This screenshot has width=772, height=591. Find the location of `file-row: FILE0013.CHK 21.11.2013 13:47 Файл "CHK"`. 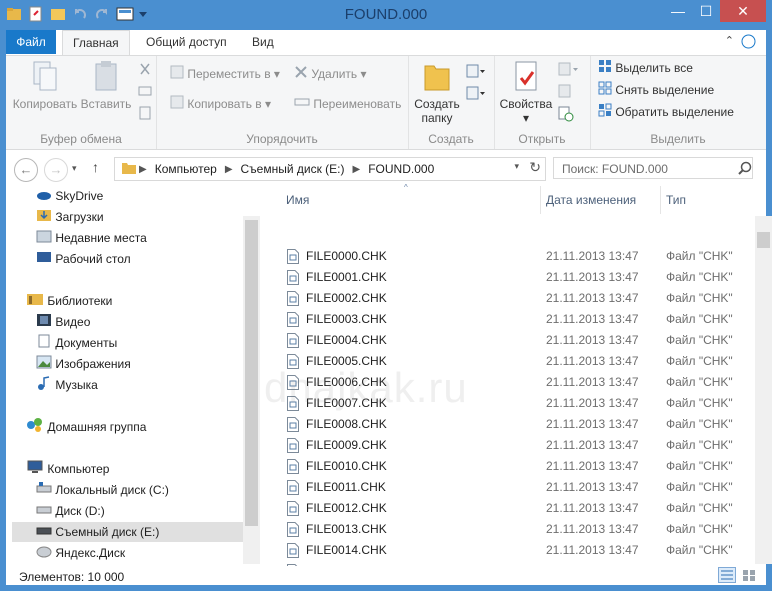

file-row: FILE0013.CHK 21.11.2013 13:47 Файл "CHK" is located at coordinates (517, 529).